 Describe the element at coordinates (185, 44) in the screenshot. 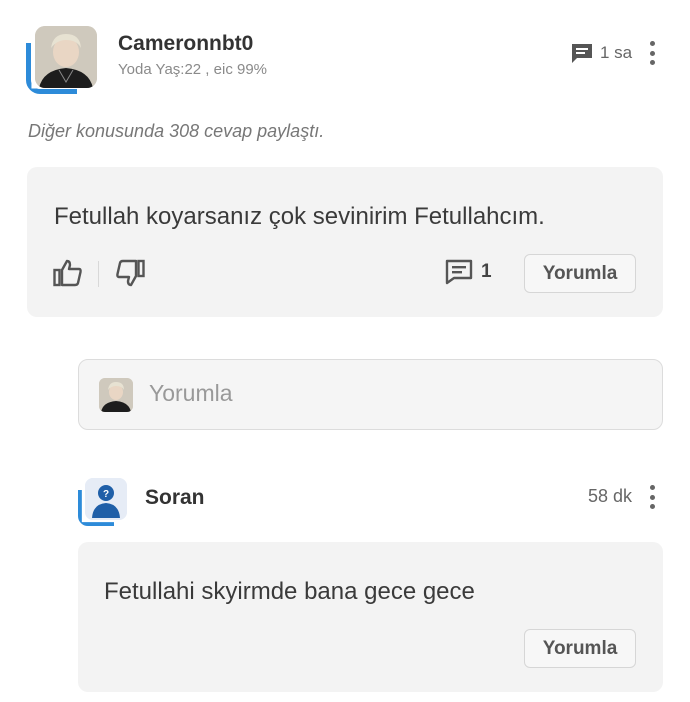

I see `author-name: Cameronnbt0` at that location.